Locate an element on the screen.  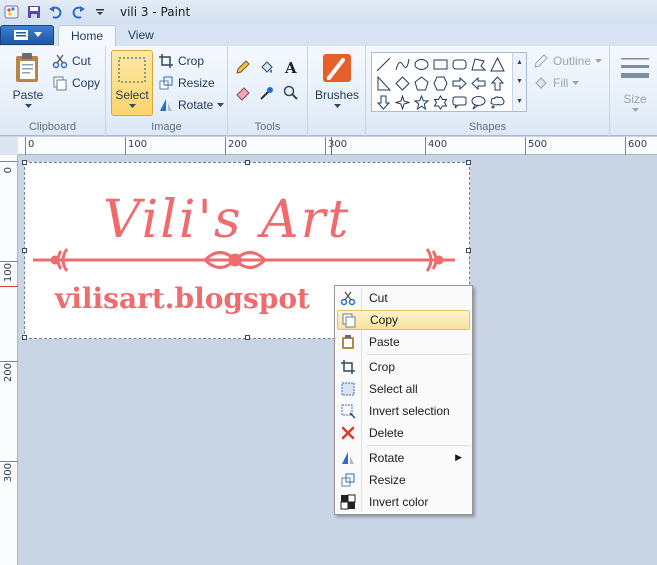
four-point-star-shape-icon is located at coordinates (402, 102).